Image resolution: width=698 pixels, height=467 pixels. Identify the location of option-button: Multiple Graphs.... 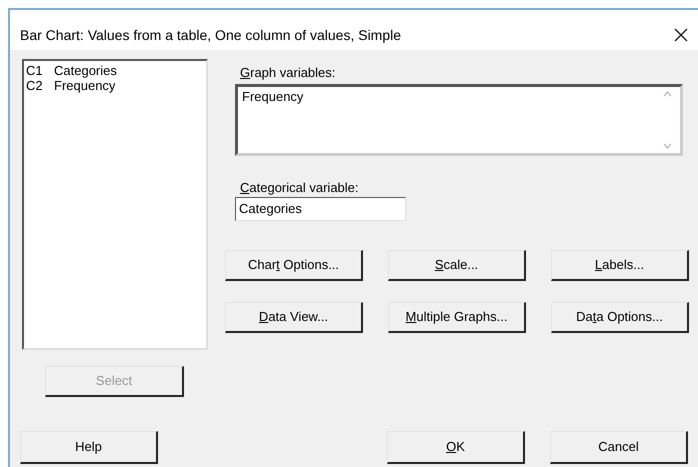
(457, 317).